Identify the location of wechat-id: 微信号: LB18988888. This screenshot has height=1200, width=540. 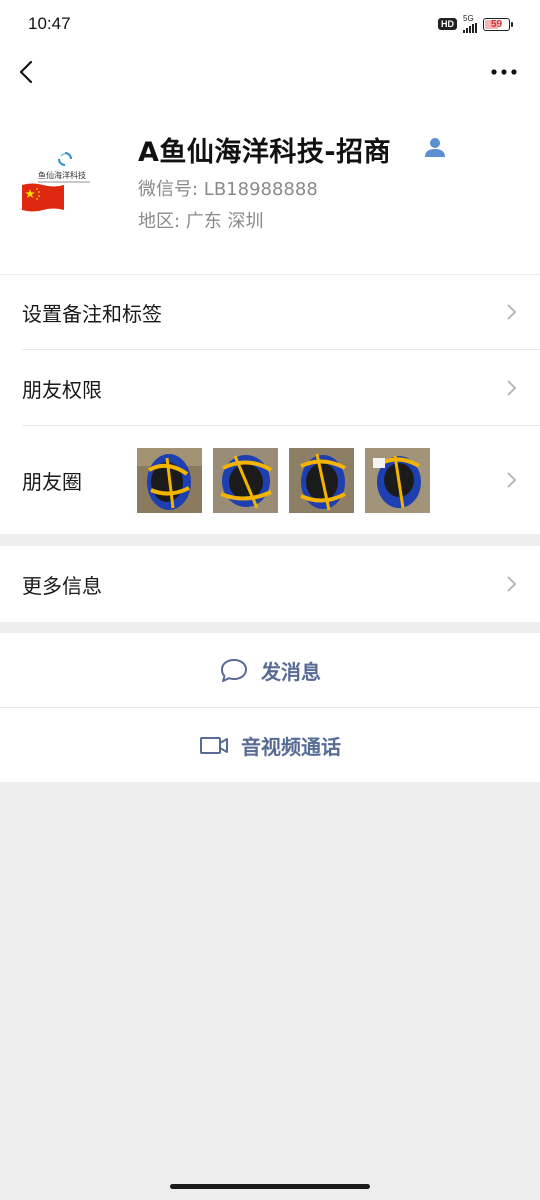
(228, 189).